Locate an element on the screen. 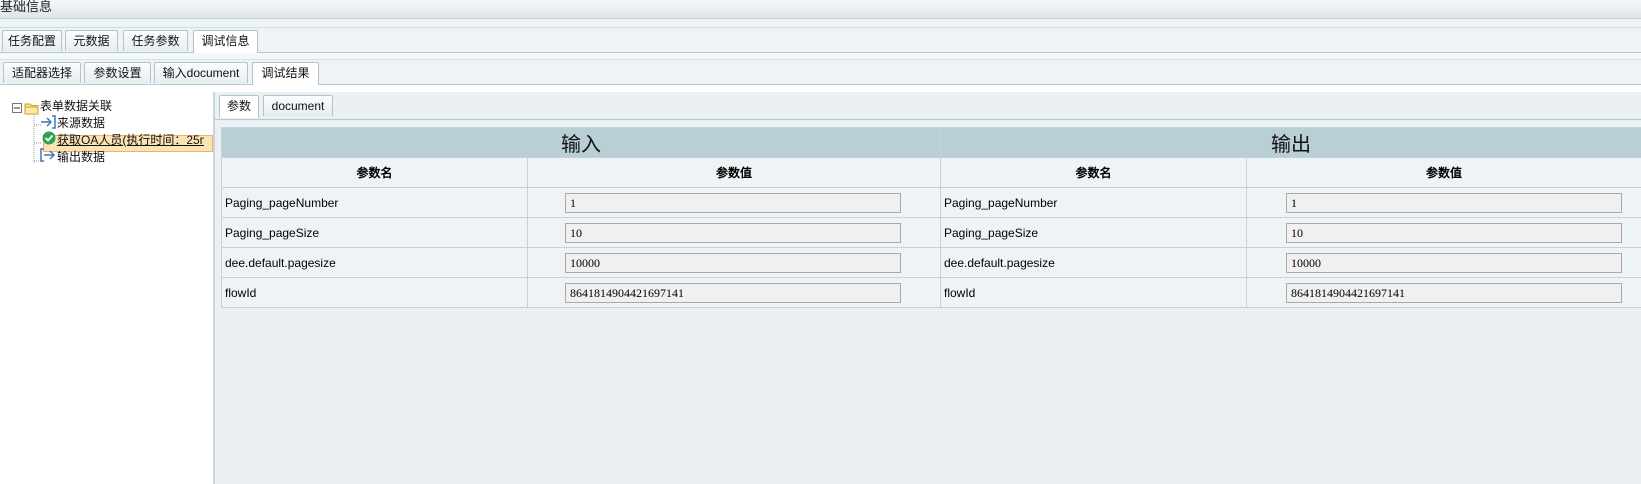 The image size is (1641, 484). collapse-icon is located at coordinates (17, 108).